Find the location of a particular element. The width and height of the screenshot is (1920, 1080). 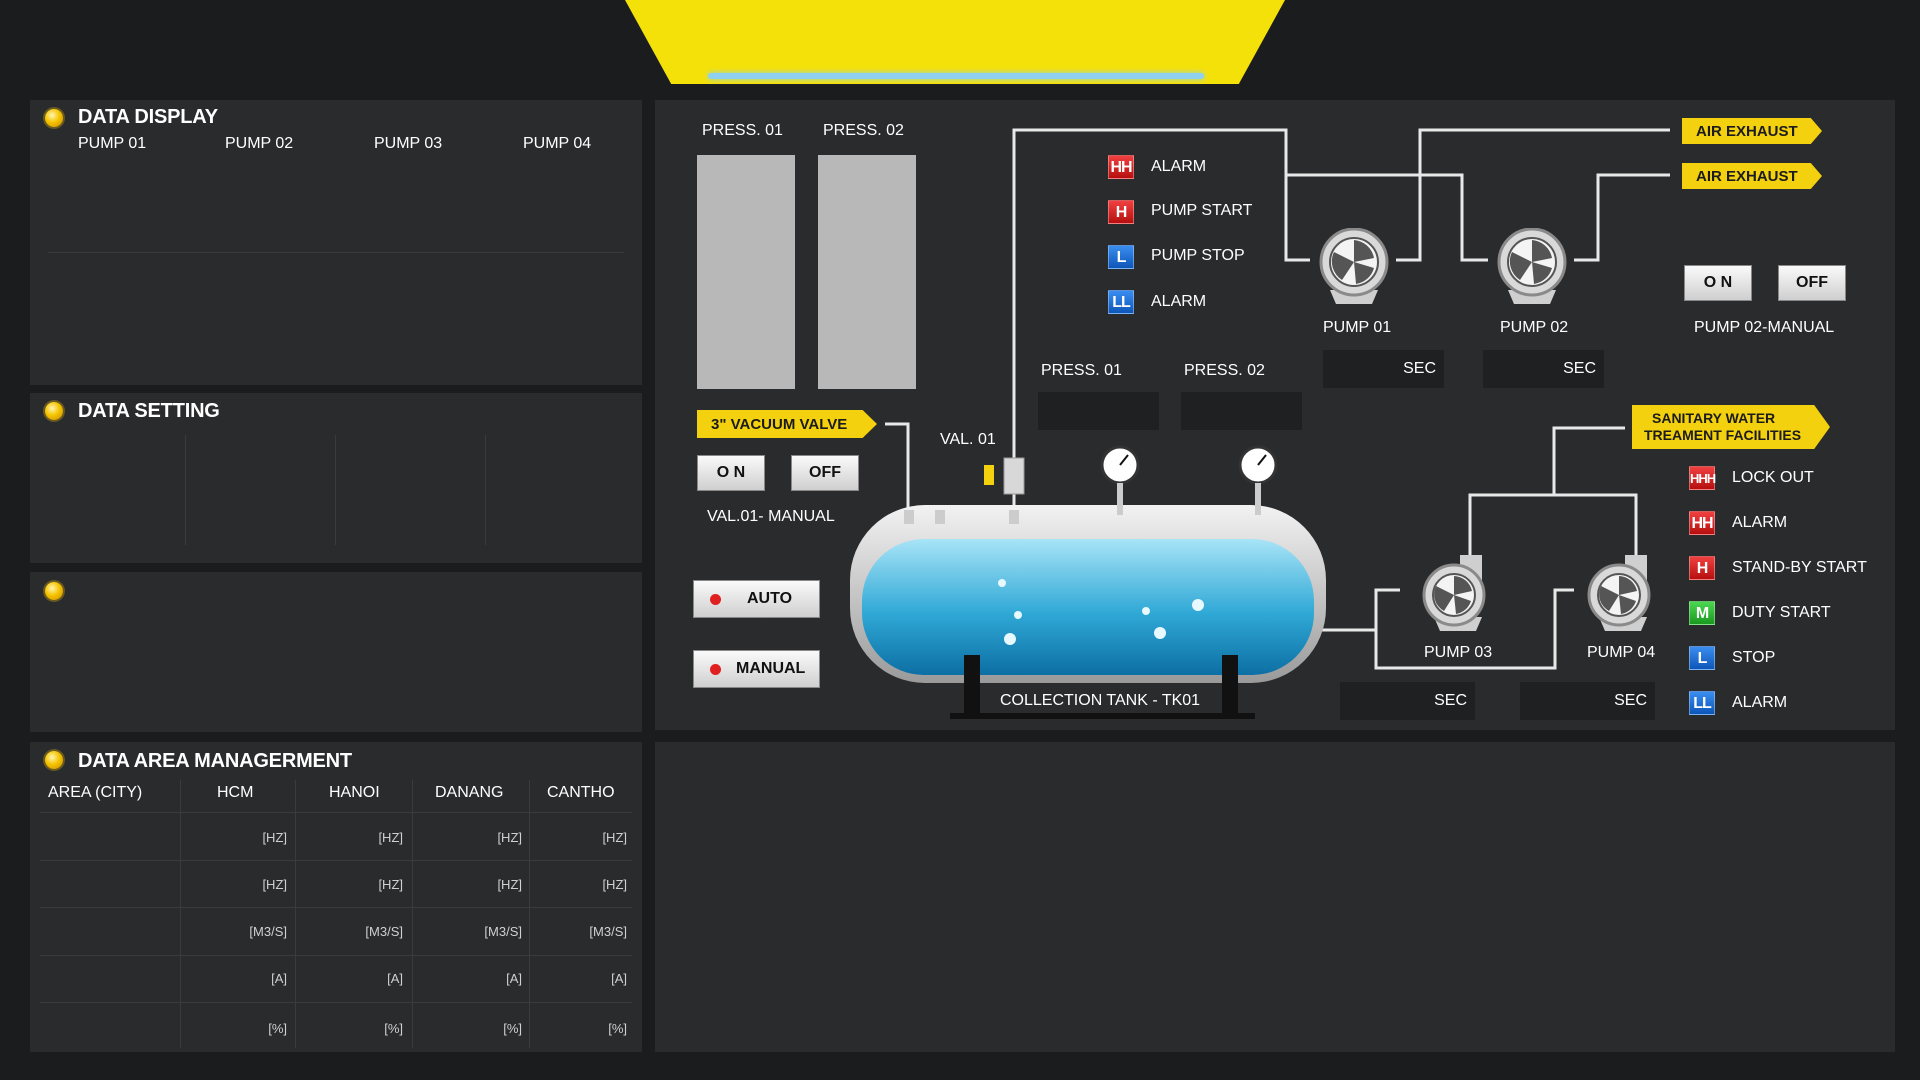

pump-01-icon is located at coordinates (1354, 266).